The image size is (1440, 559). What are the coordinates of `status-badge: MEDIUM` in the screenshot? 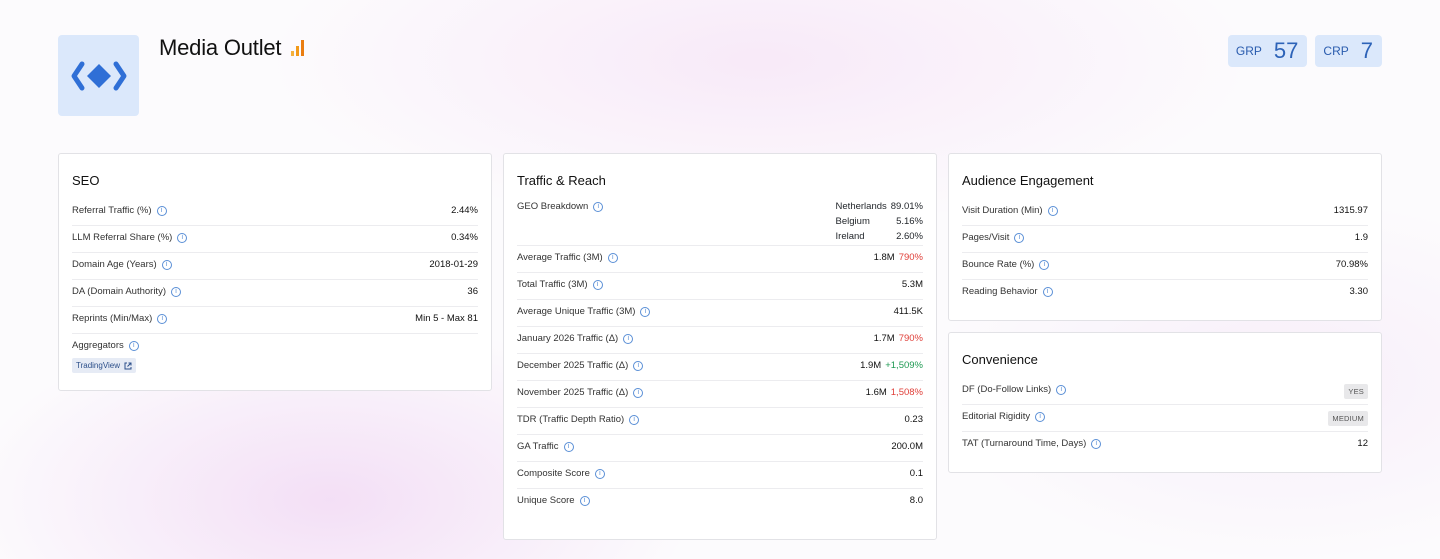 It's located at (1348, 418).